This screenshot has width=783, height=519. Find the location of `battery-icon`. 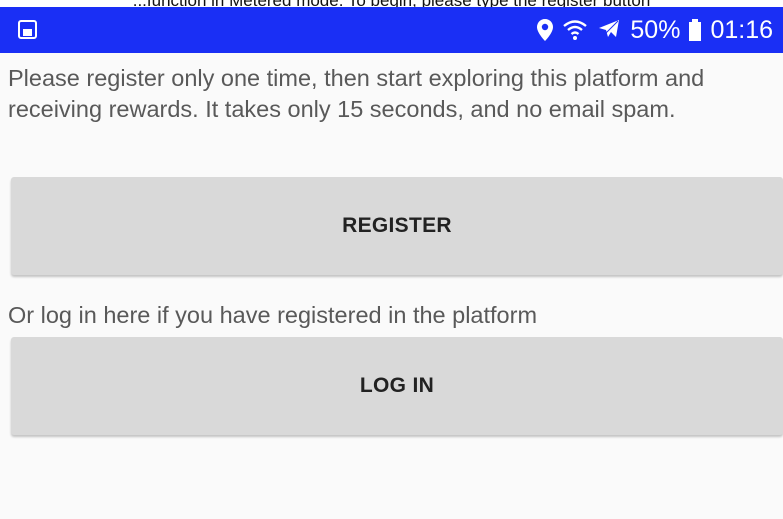

battery-icon is located at coordinates (695, 30).